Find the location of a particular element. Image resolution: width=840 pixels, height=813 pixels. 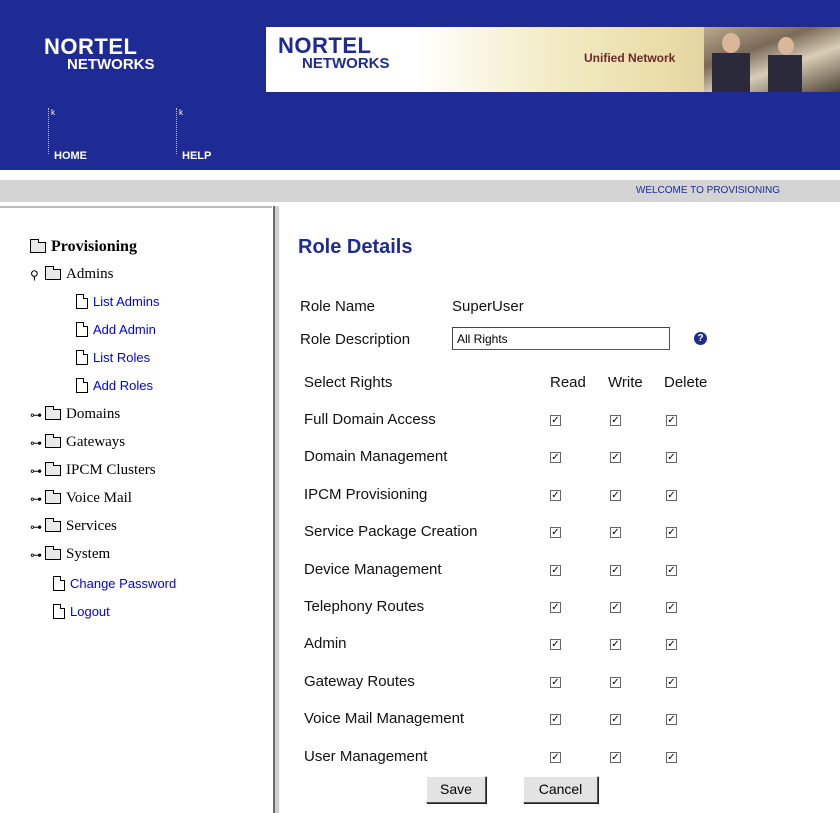

right-name-label: Admin is located at coordinates (325, 644).